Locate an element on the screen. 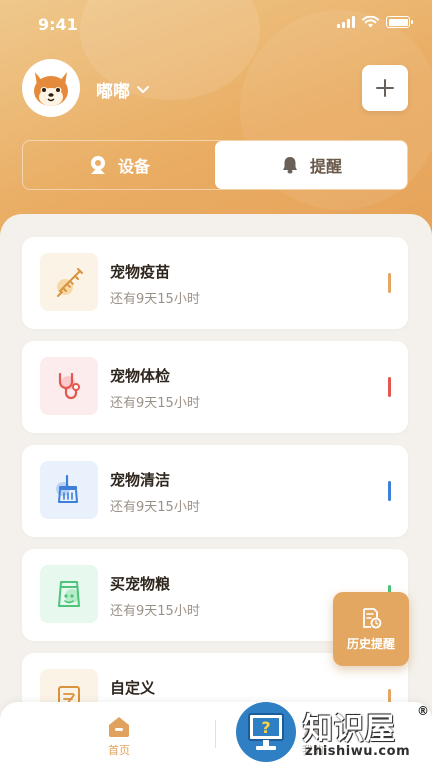  tab-reminder-label: 提醒 is located at coordinates (325, 166).